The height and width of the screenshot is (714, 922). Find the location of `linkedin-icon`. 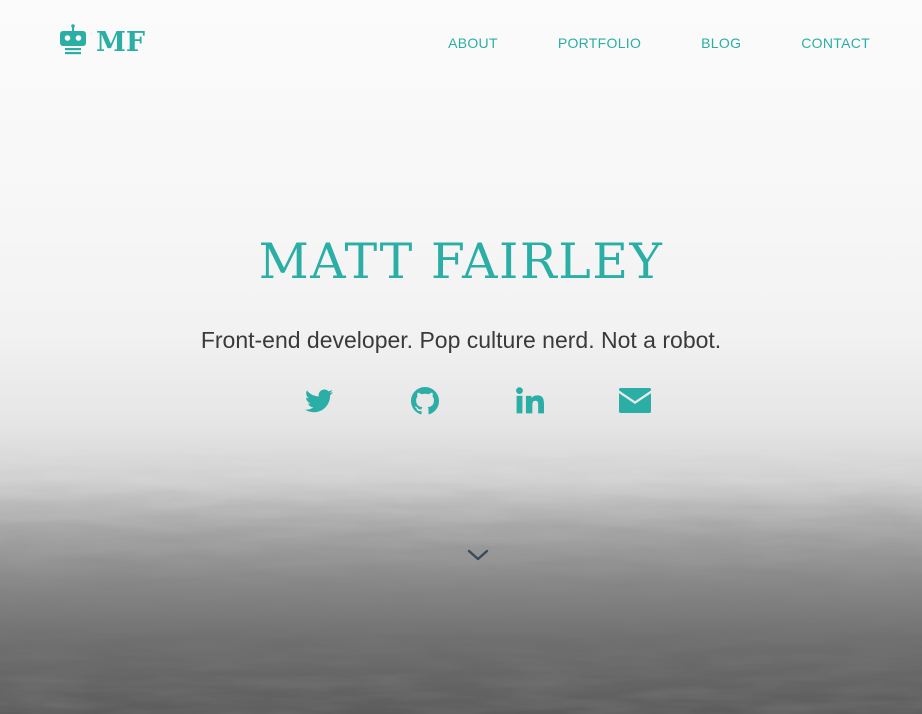

linkedin-icon is located at coordinates (530, 403).